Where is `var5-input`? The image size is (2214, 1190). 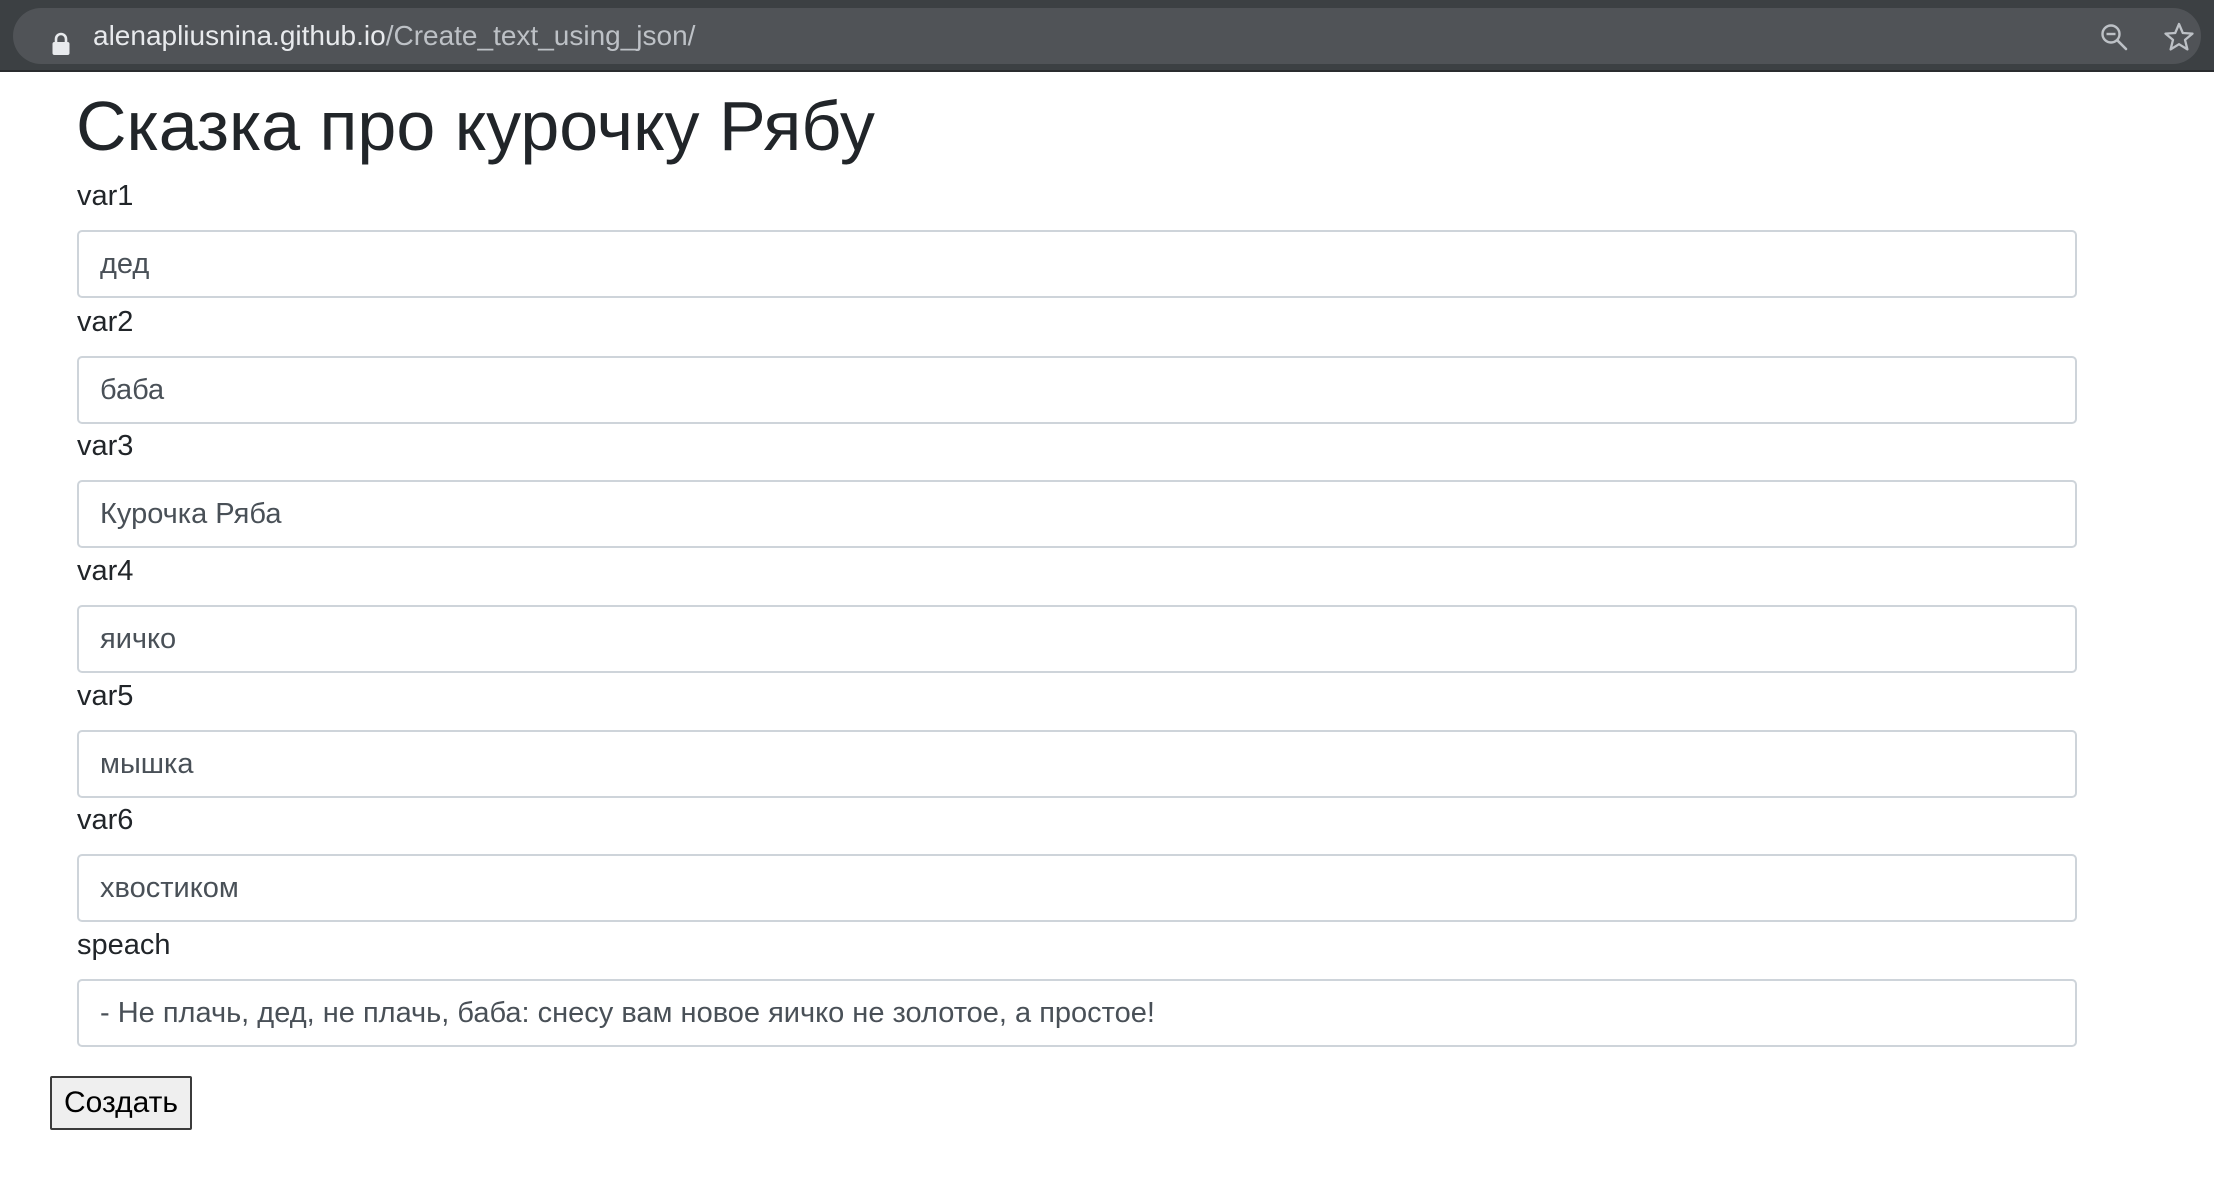
var5-input is located at coordinates (1077, 764).